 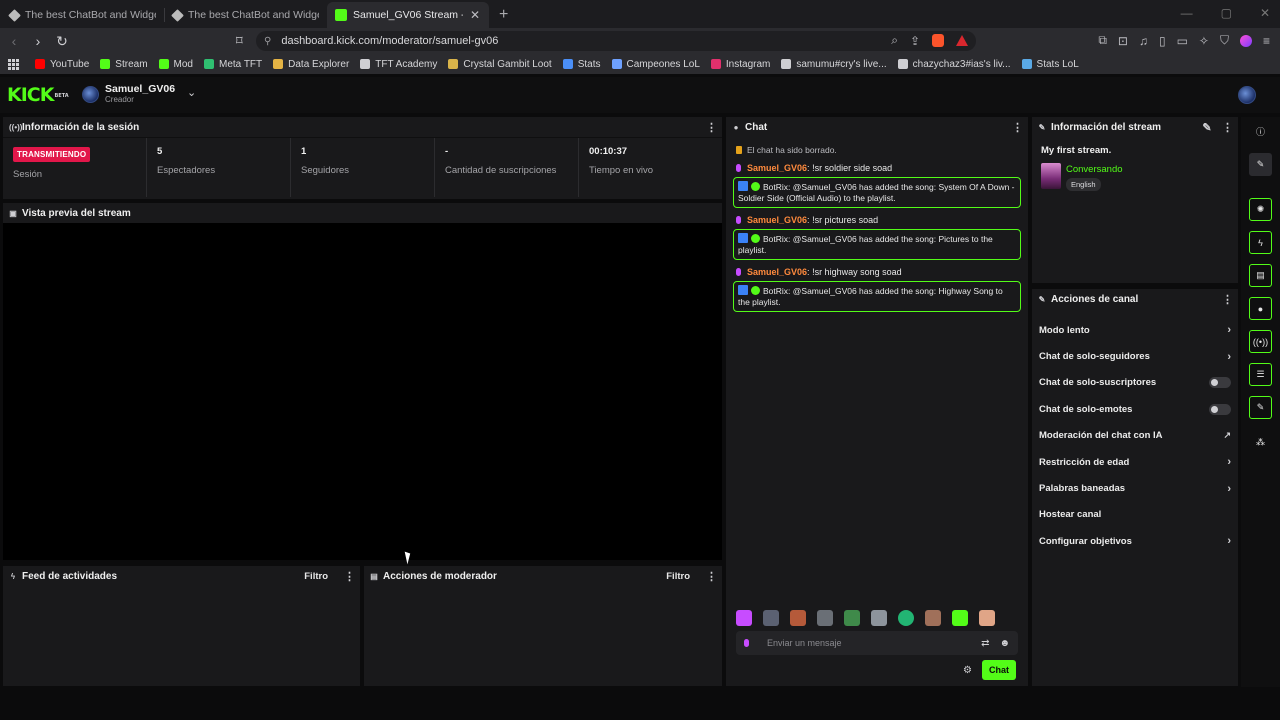 I want to click on brave-rewards-icon, so click(x=962, y=40).